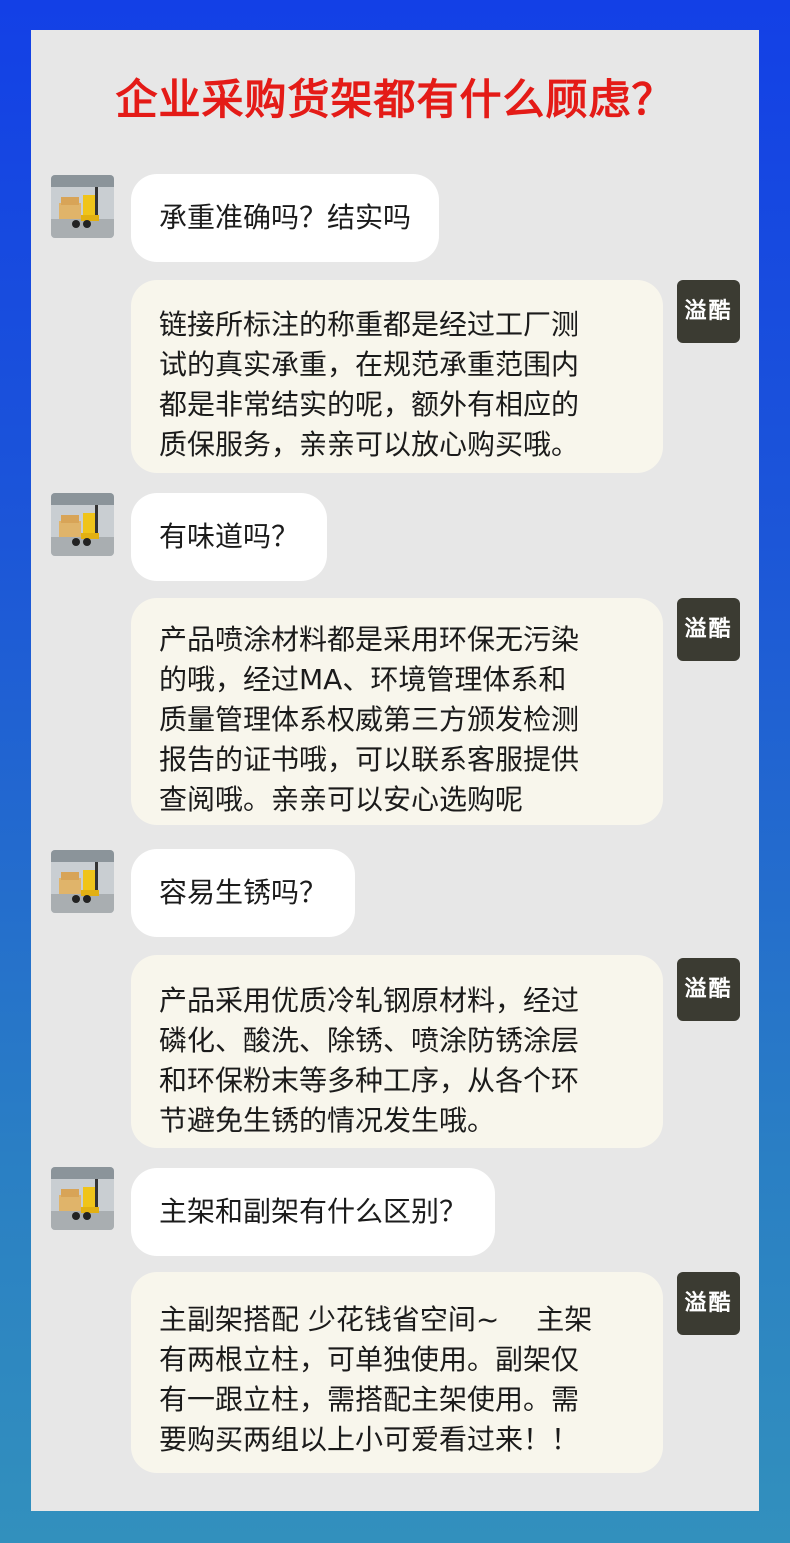 The image size is (790, 1543). I want to click on answer-line: 和环保粉末等多种工序，从各个环, so click(369, 1080).